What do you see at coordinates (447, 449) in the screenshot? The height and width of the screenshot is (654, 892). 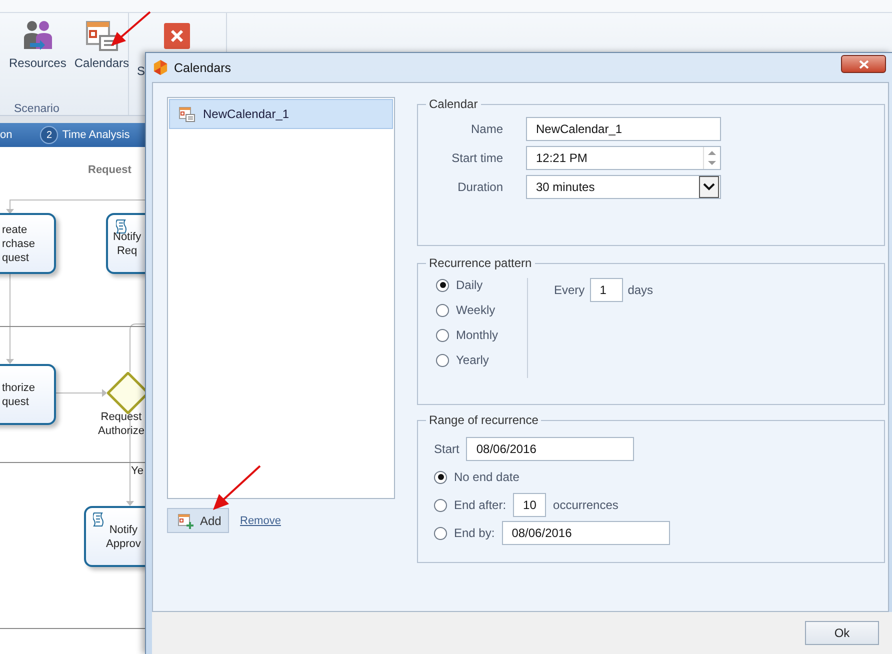 I see `start-label: Start` at bounding box center [447, 449].